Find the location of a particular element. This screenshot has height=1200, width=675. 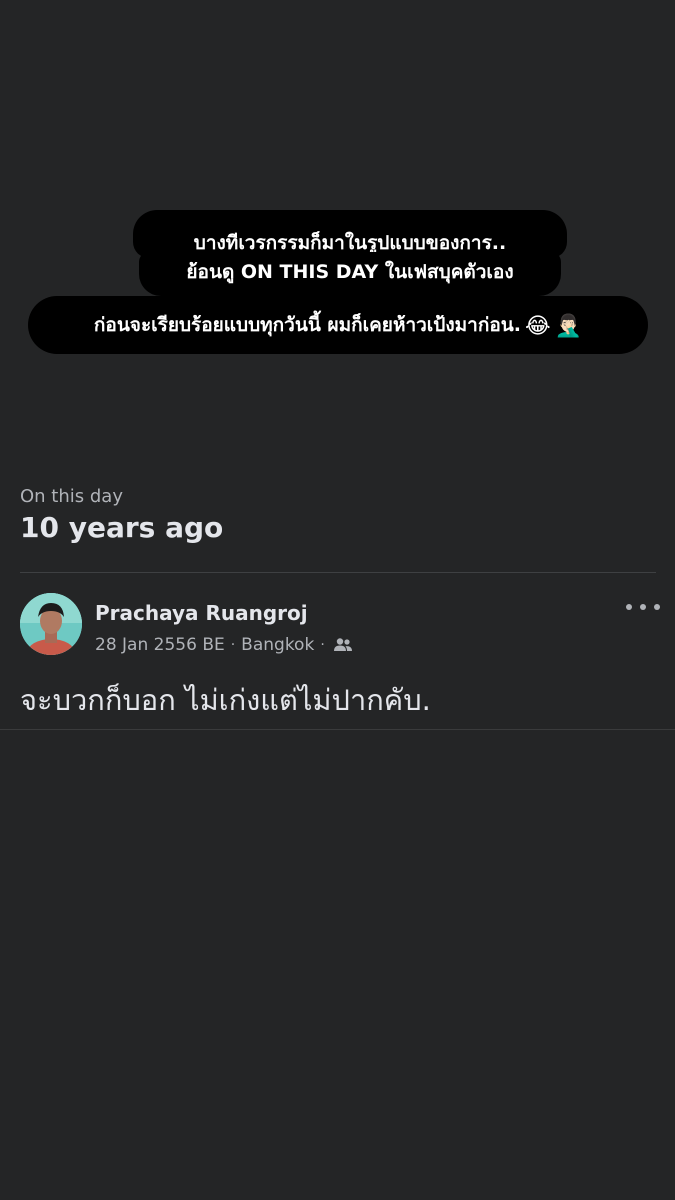

post-author: Prachaya Ruangroj is located at coordinates (201, 613).